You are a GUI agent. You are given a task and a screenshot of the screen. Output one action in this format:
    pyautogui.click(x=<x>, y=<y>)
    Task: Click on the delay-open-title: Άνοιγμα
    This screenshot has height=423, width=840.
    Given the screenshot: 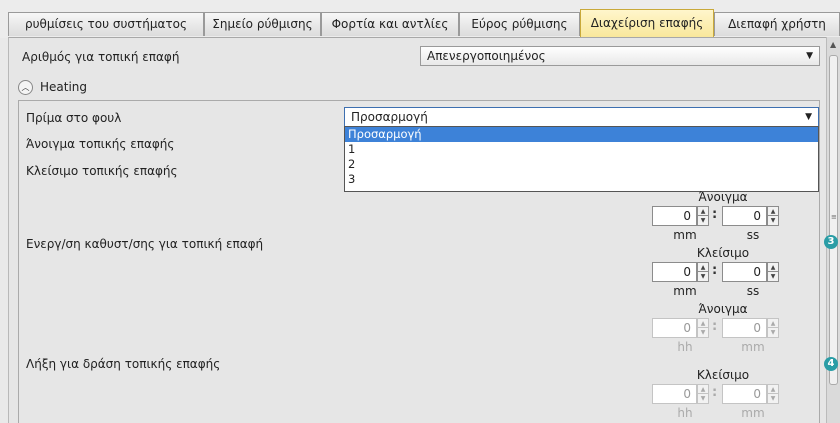 What is the action you would take?
    pyautogui.click(x=723, y=197)
    